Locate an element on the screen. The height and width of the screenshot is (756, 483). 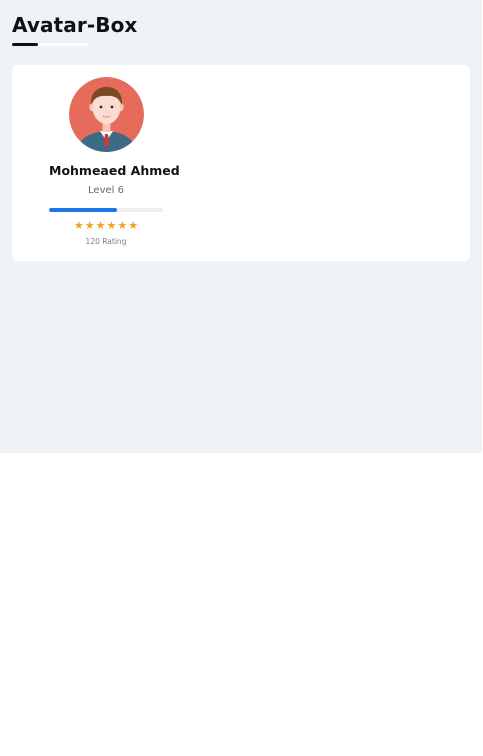
level-progress-bar is located at coordinates (106, 210).